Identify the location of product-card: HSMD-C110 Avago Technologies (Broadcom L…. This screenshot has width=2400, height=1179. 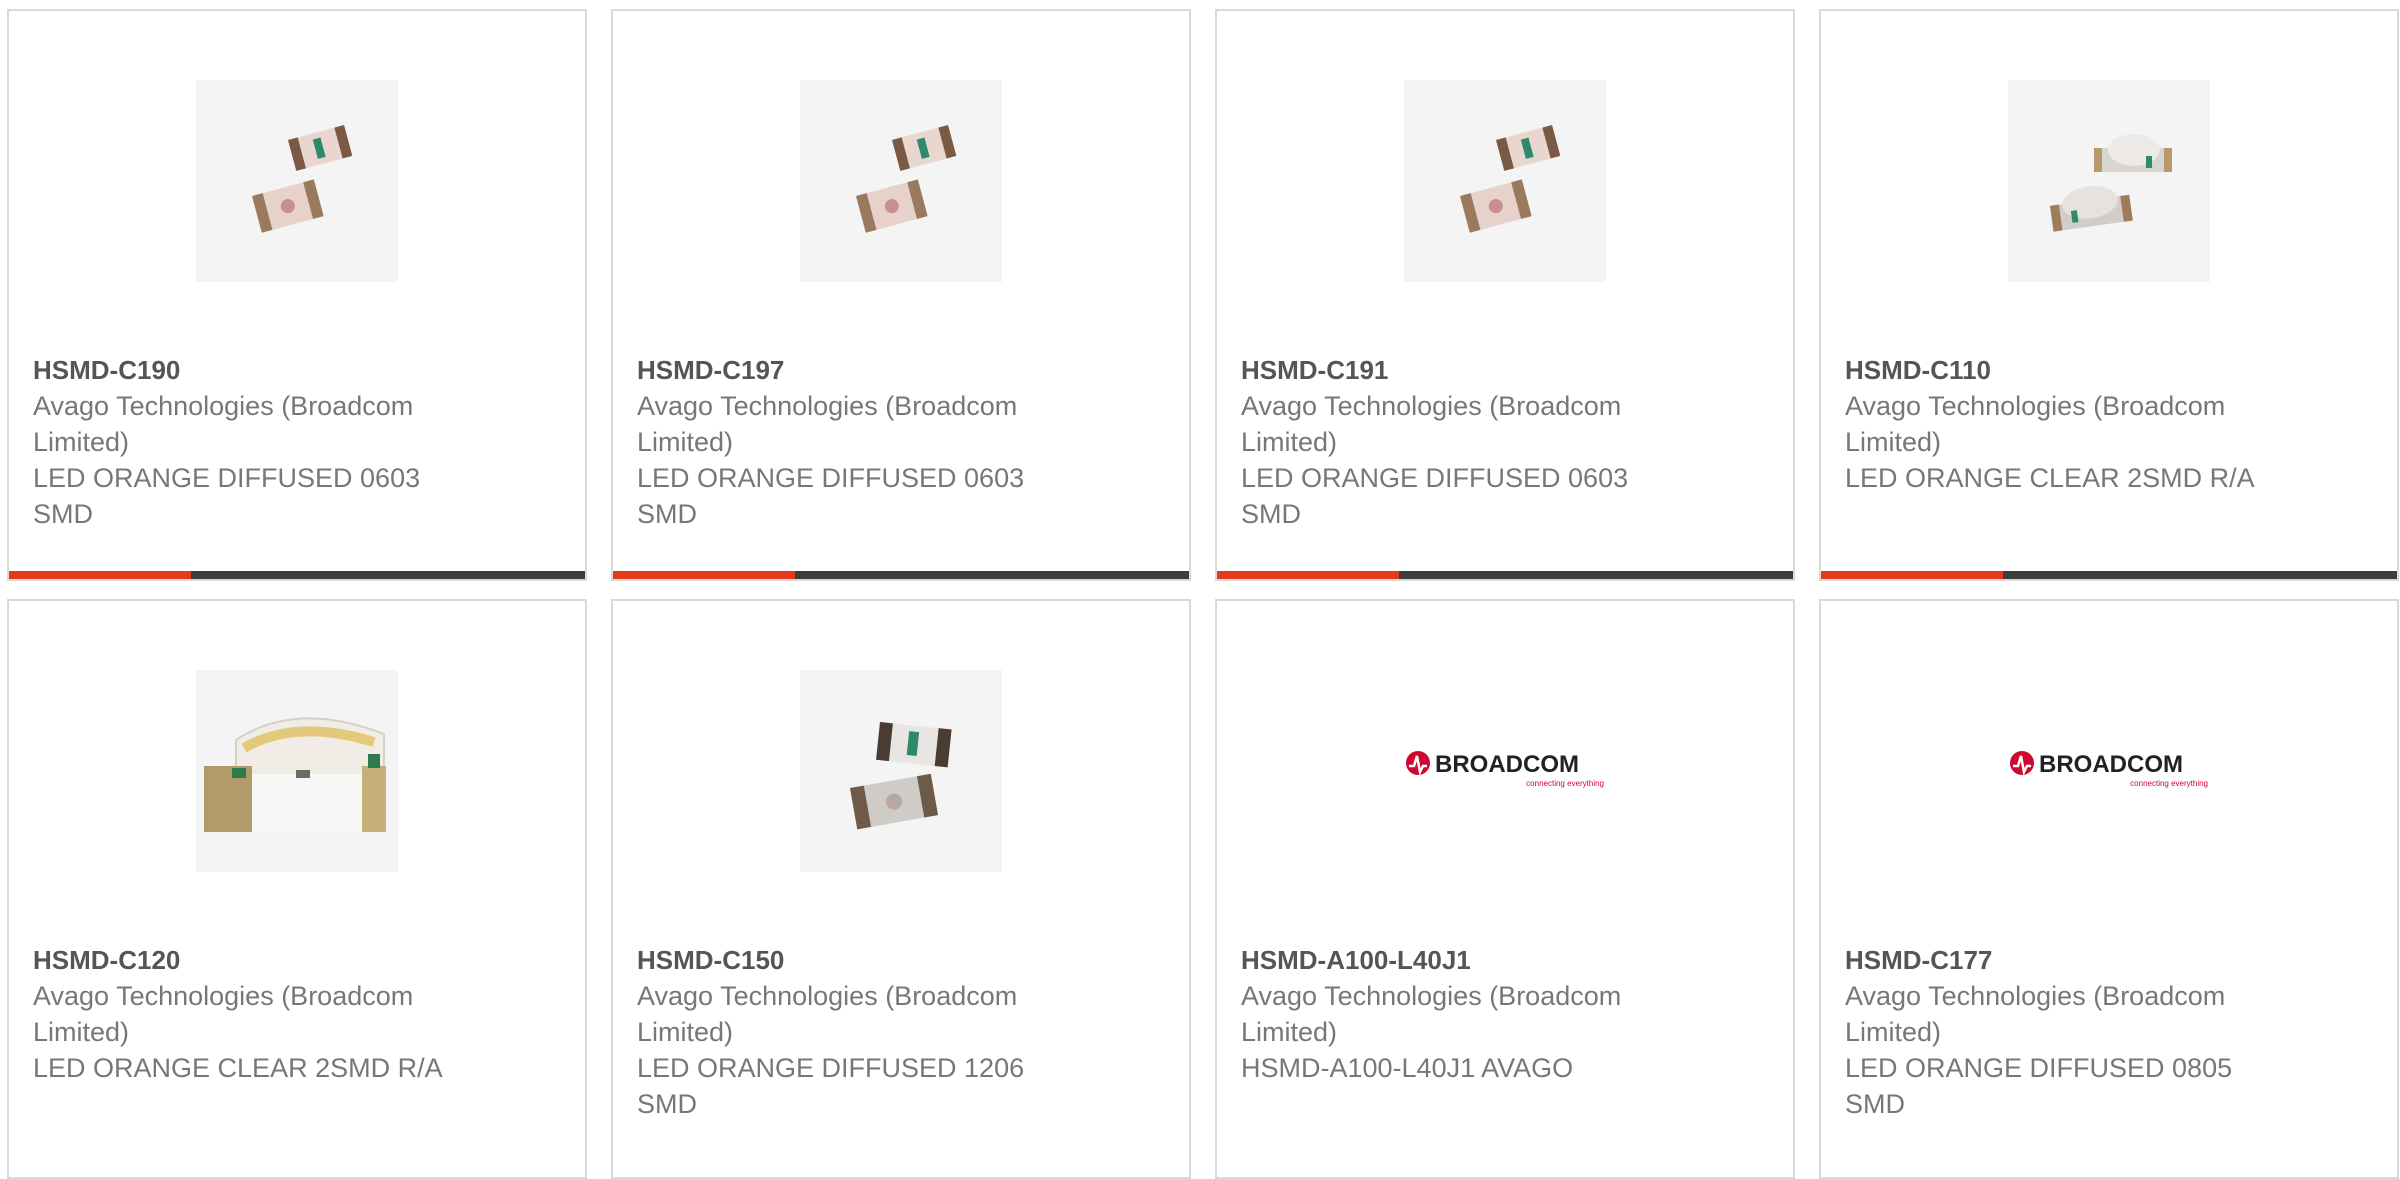
(2109, 295).